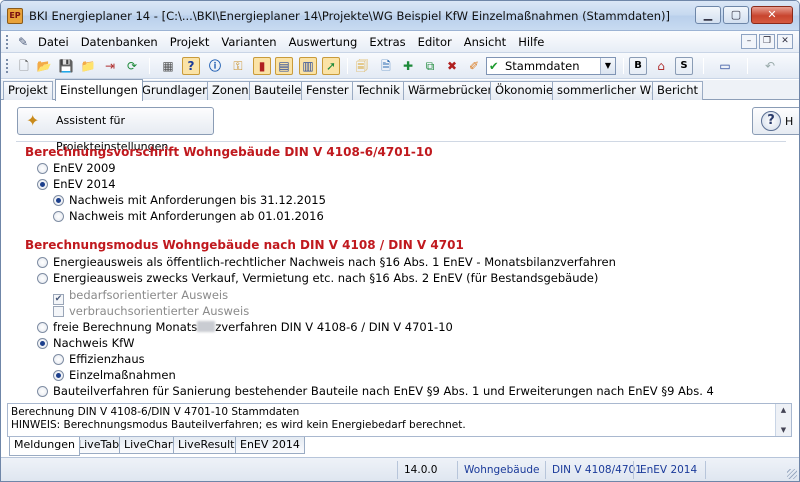 The width and height of the screenshot is (800, 482). Describe the element at coordinates (378, 90) in the screenshot. I see `tab-technik: Technik` at that location.